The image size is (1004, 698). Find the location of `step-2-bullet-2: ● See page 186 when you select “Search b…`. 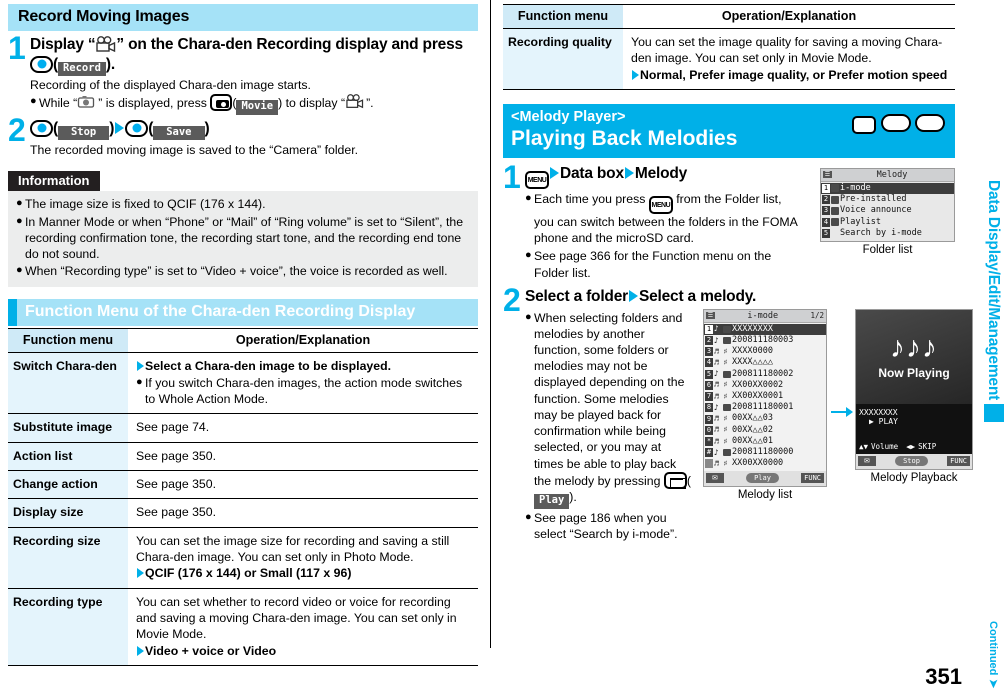

step-2-bullet-2: ● See page 186 when you select “Search b… is located at coordinates (609, 526).